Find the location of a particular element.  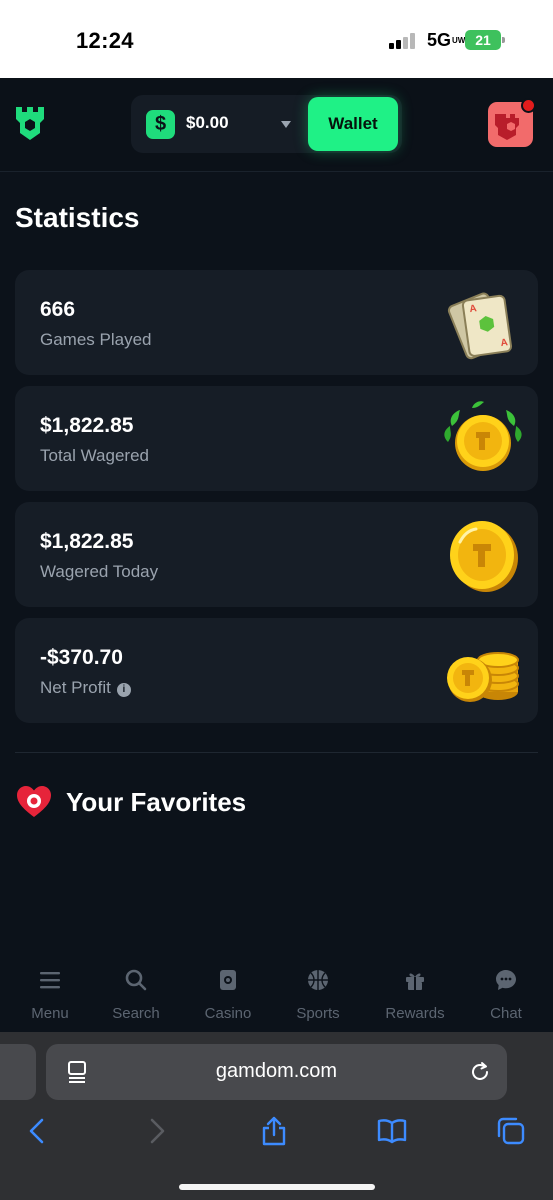

status-bar: 12:24 5GUW 21 is located at coordinates (276, 39).